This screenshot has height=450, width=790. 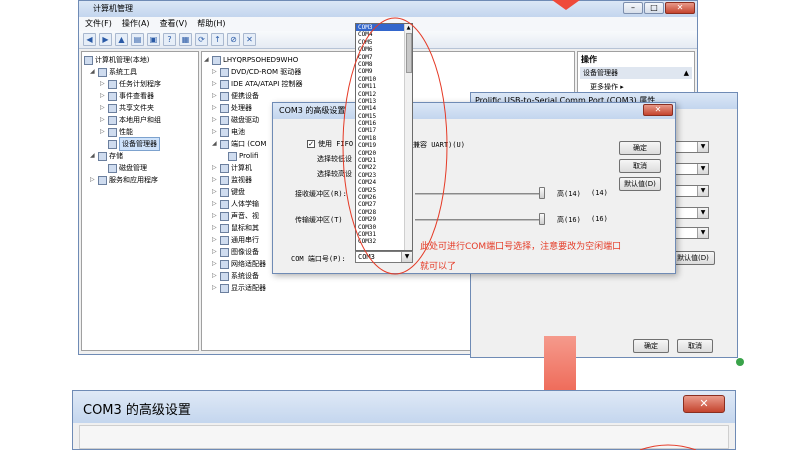 What do you see at coordinates (113, 72) in the screenshot?
I see `tree-system-tools: ◢ 系统工具` at bounding box center [113, 72].